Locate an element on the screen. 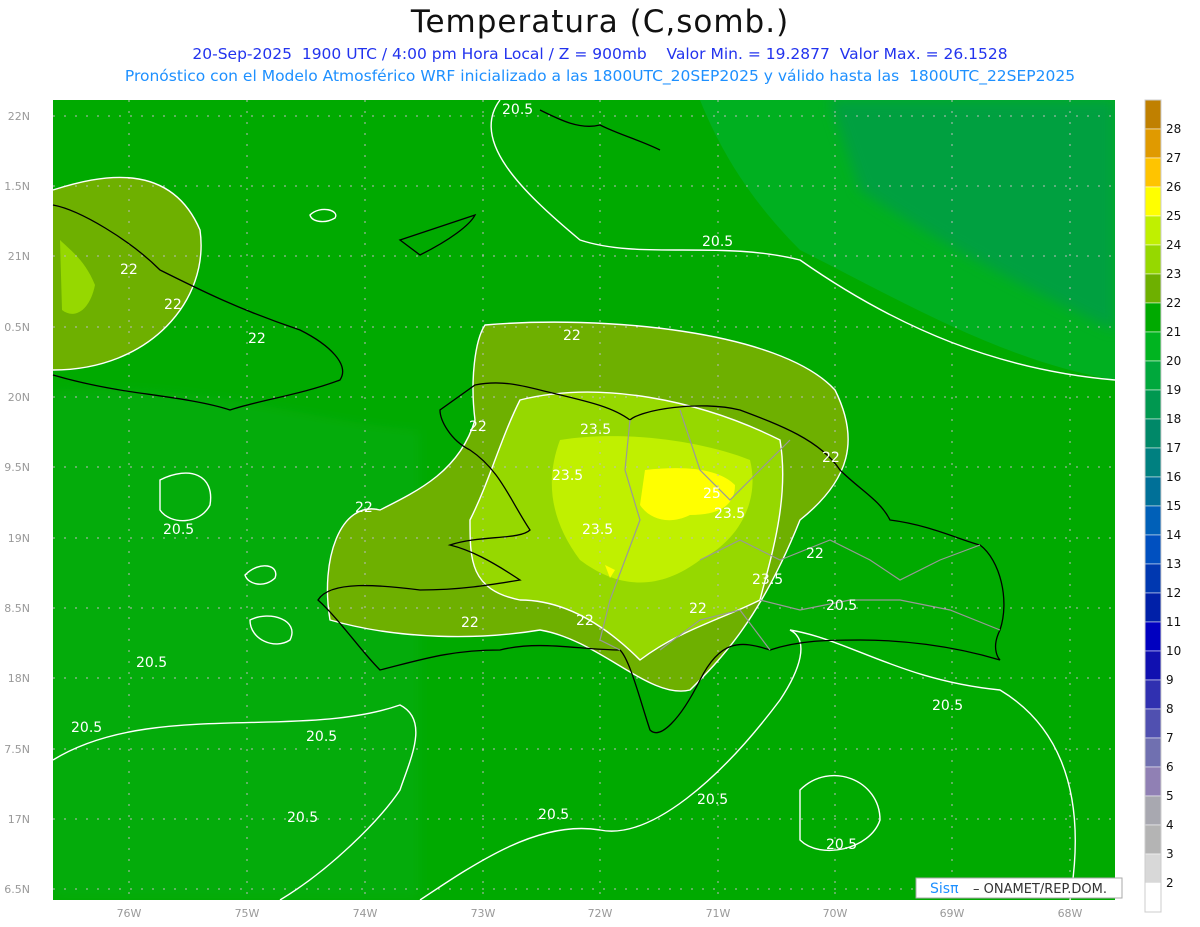  legend-label: 5 is located at coordinates (1170, 796).